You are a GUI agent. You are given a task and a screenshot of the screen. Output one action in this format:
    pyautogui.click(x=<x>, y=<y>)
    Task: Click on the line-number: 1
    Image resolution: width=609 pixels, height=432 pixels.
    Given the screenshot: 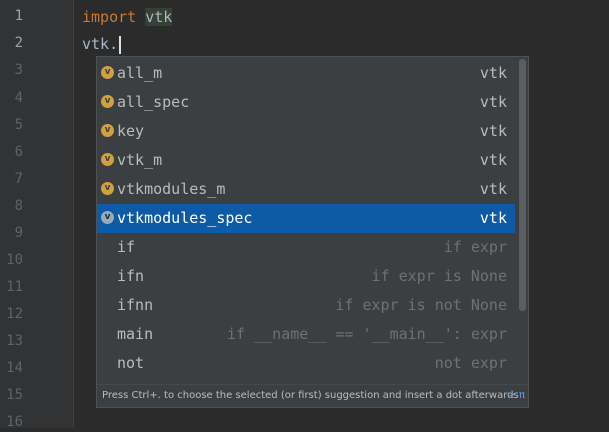 What is the action you would take?
    pyautogui.click(x=18, y=16)
    